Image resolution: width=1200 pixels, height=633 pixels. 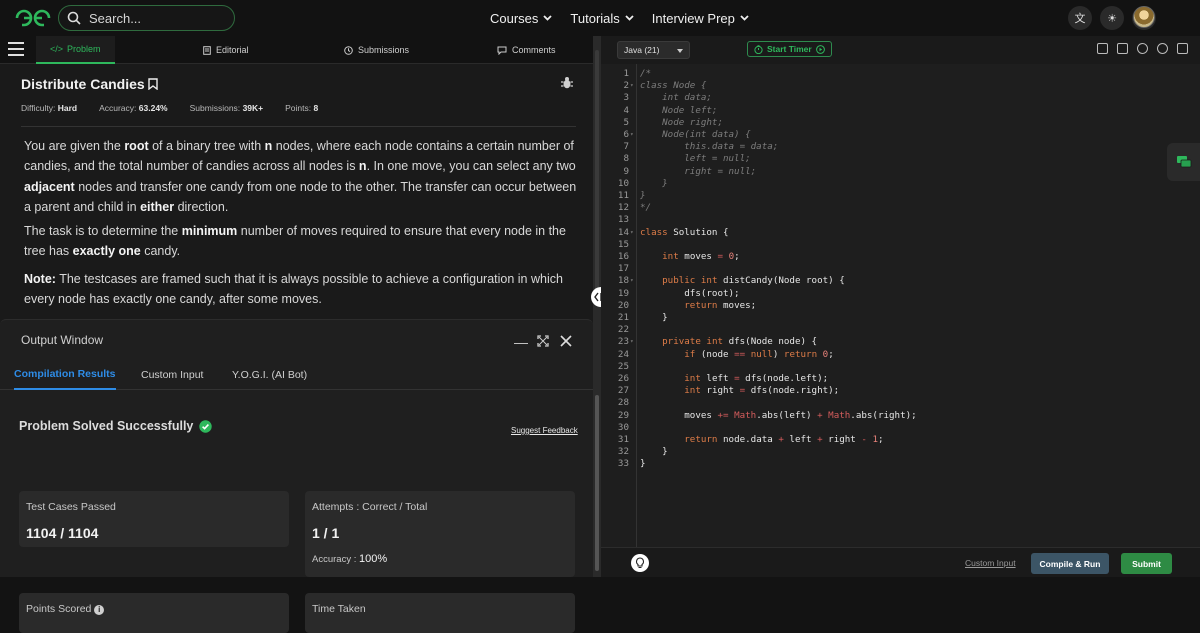 I want to click on avatar, so click(x=1144, y=17).